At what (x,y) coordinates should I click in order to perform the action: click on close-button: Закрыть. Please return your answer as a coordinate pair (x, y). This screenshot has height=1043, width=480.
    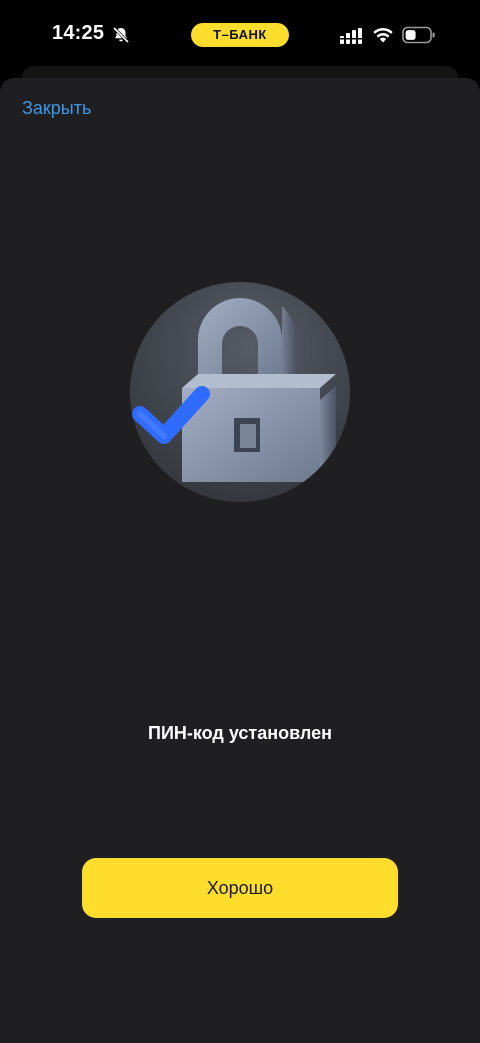
    Looking at the image, I should click on (56, 108).